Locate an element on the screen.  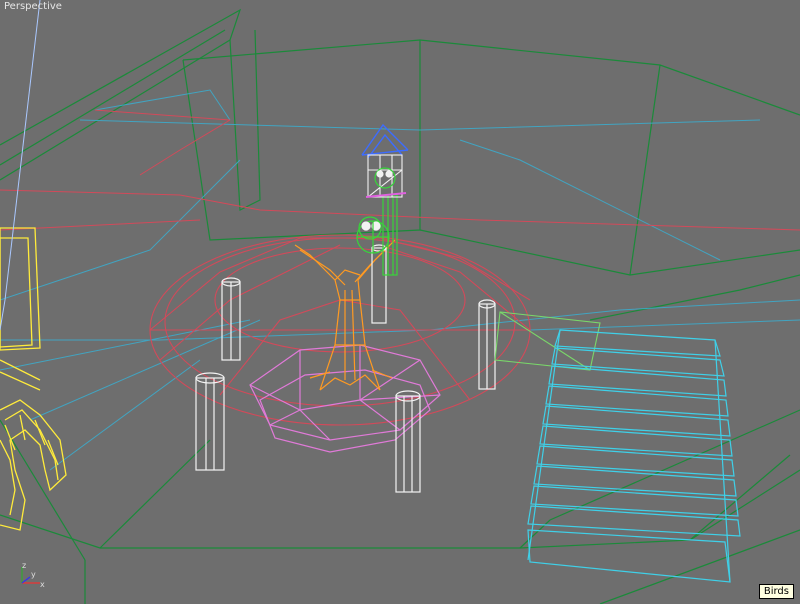
bird-pole is located at coordinates (390, 235).